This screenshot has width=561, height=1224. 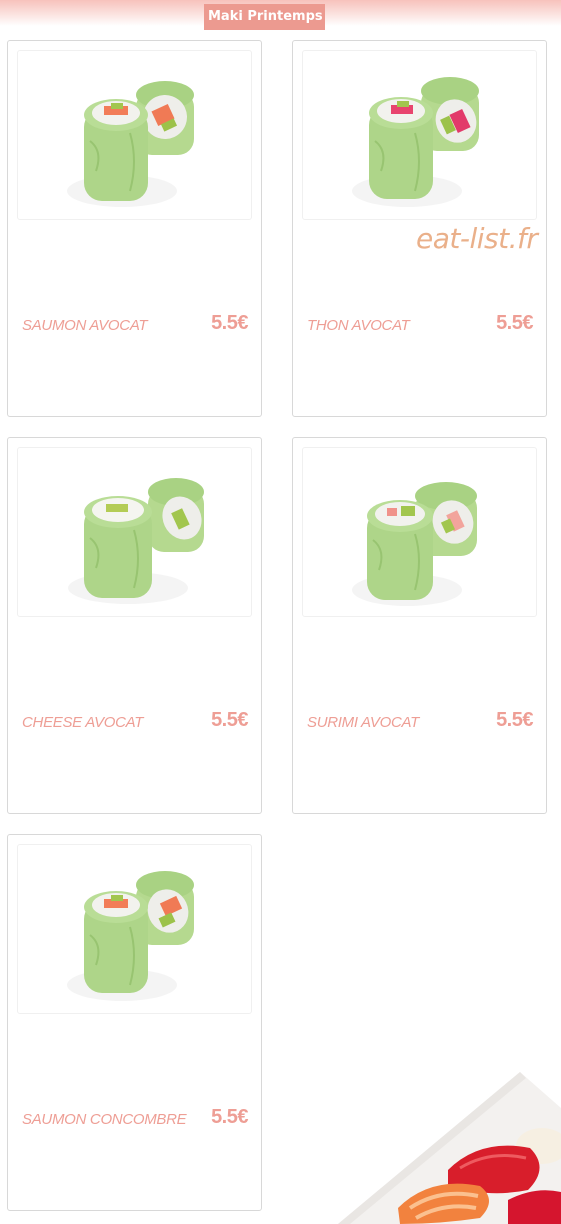 I want to click on item-name: SAUMON AVOCAT, so click(x=85, y=325).